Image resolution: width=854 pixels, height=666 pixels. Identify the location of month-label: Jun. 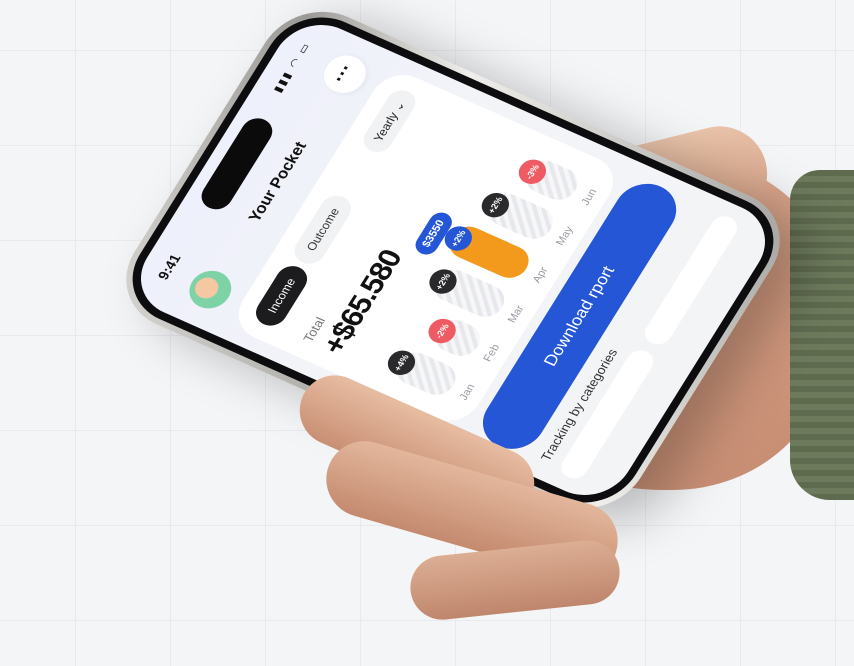
(589, 197).